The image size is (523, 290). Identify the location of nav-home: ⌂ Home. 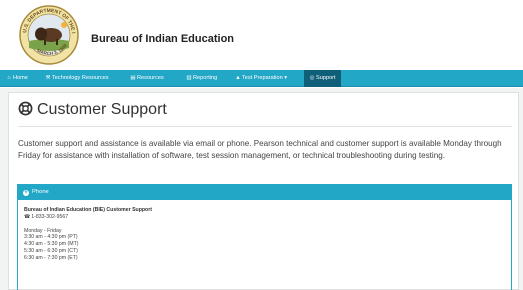
(17, 78).